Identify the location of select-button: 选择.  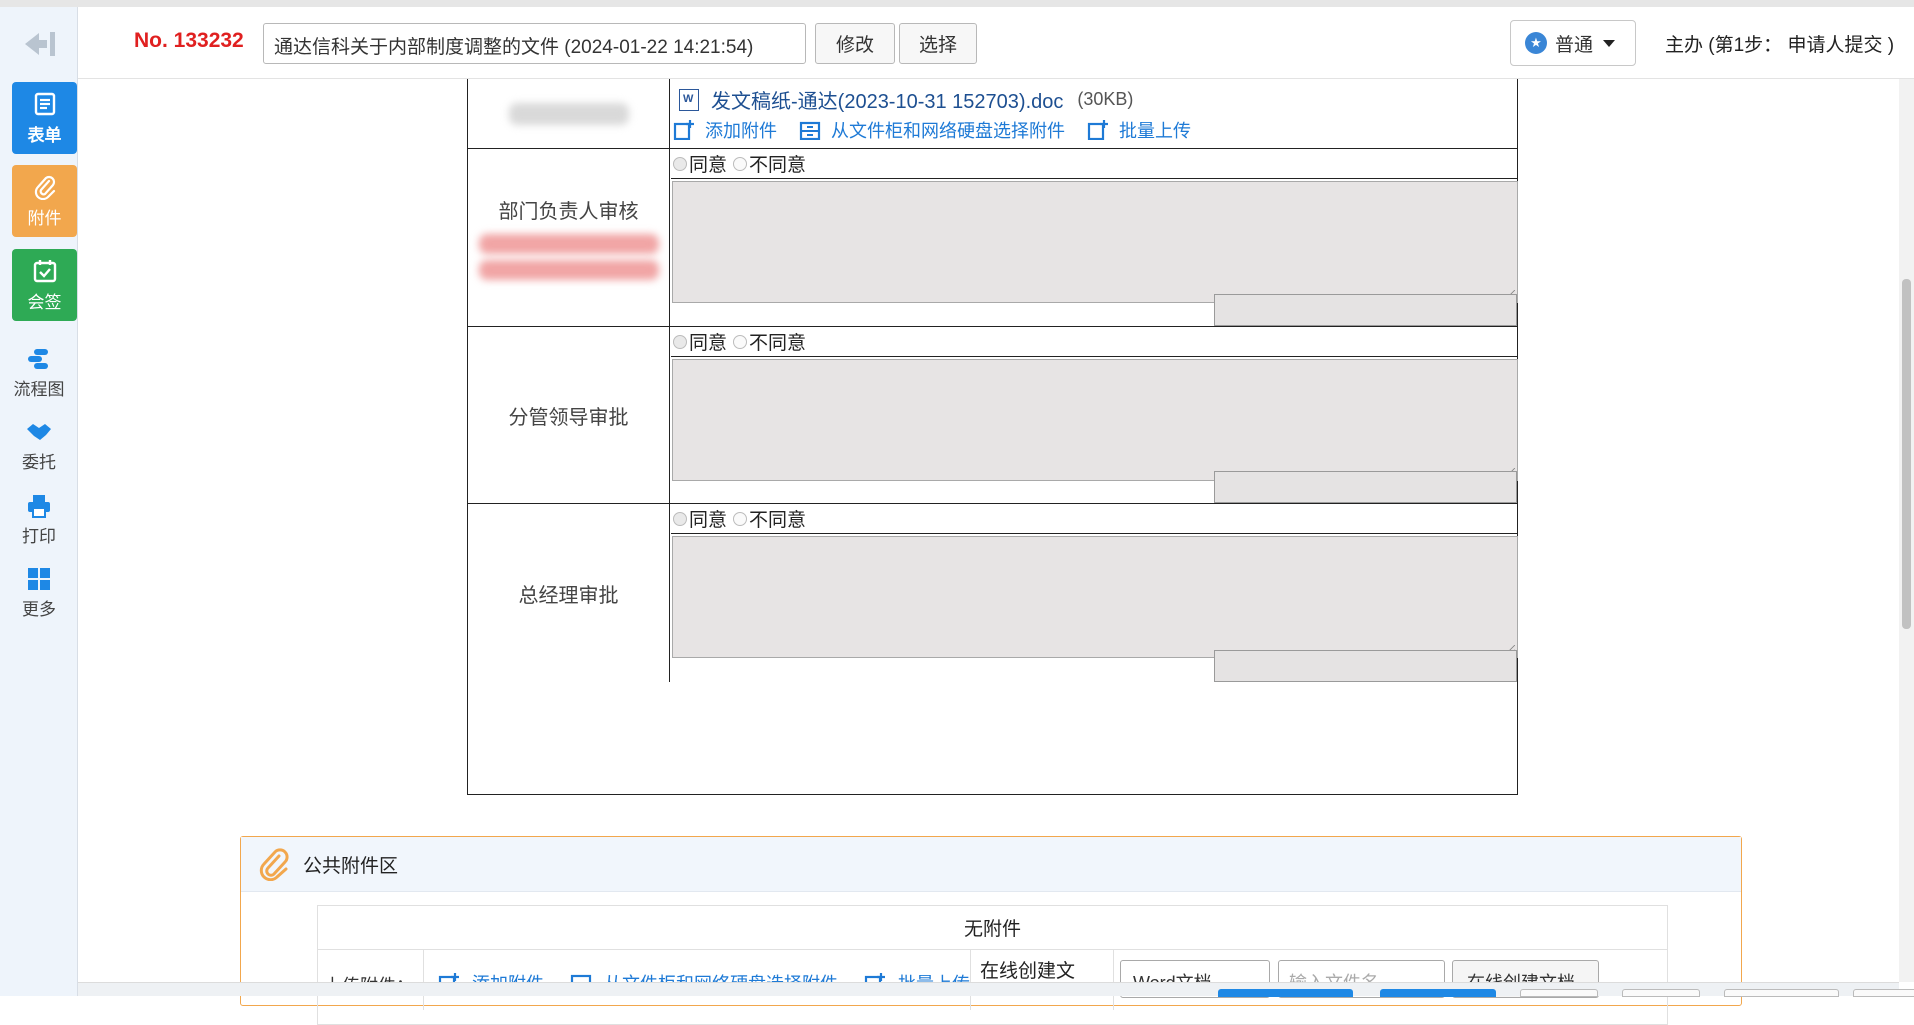
(938, 43).